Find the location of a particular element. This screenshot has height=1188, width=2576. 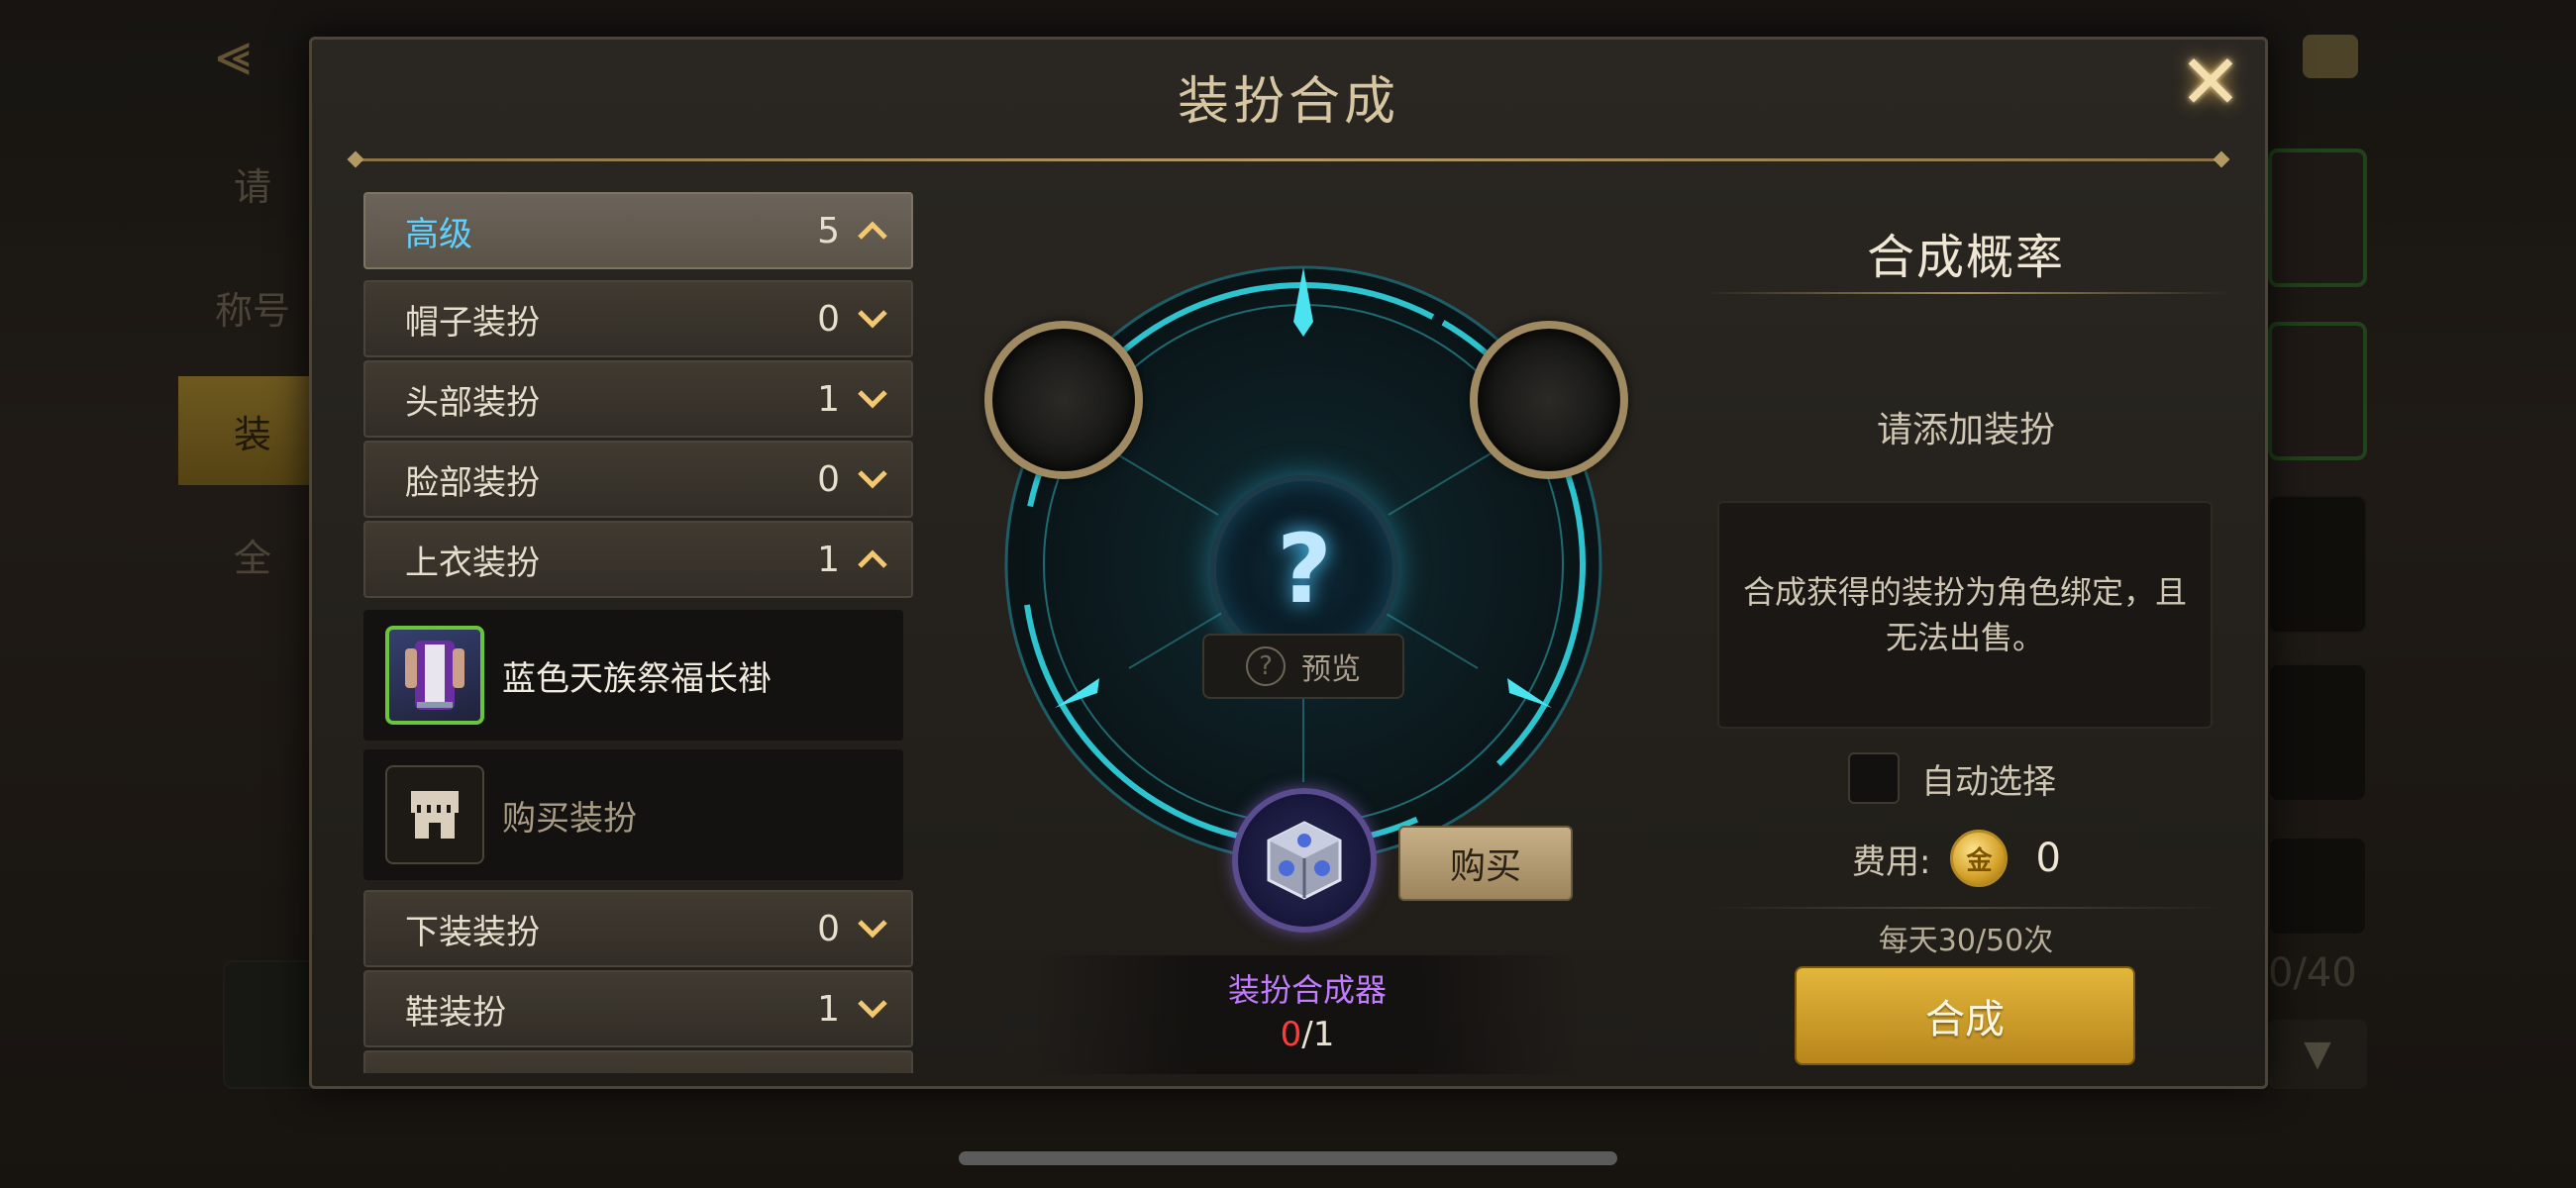

category-label: 上衣装扮 is located at coordinates (472, 563).